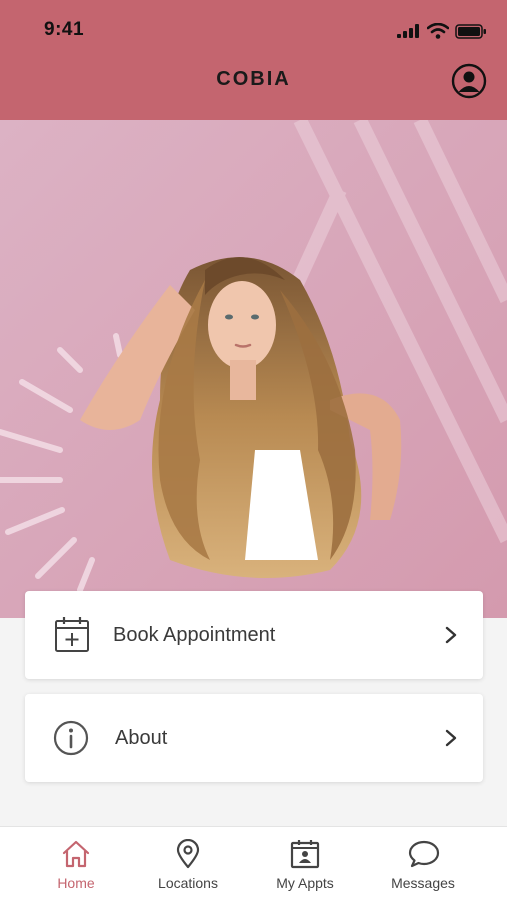  I want to click on signal-icon, so click(408, 31).